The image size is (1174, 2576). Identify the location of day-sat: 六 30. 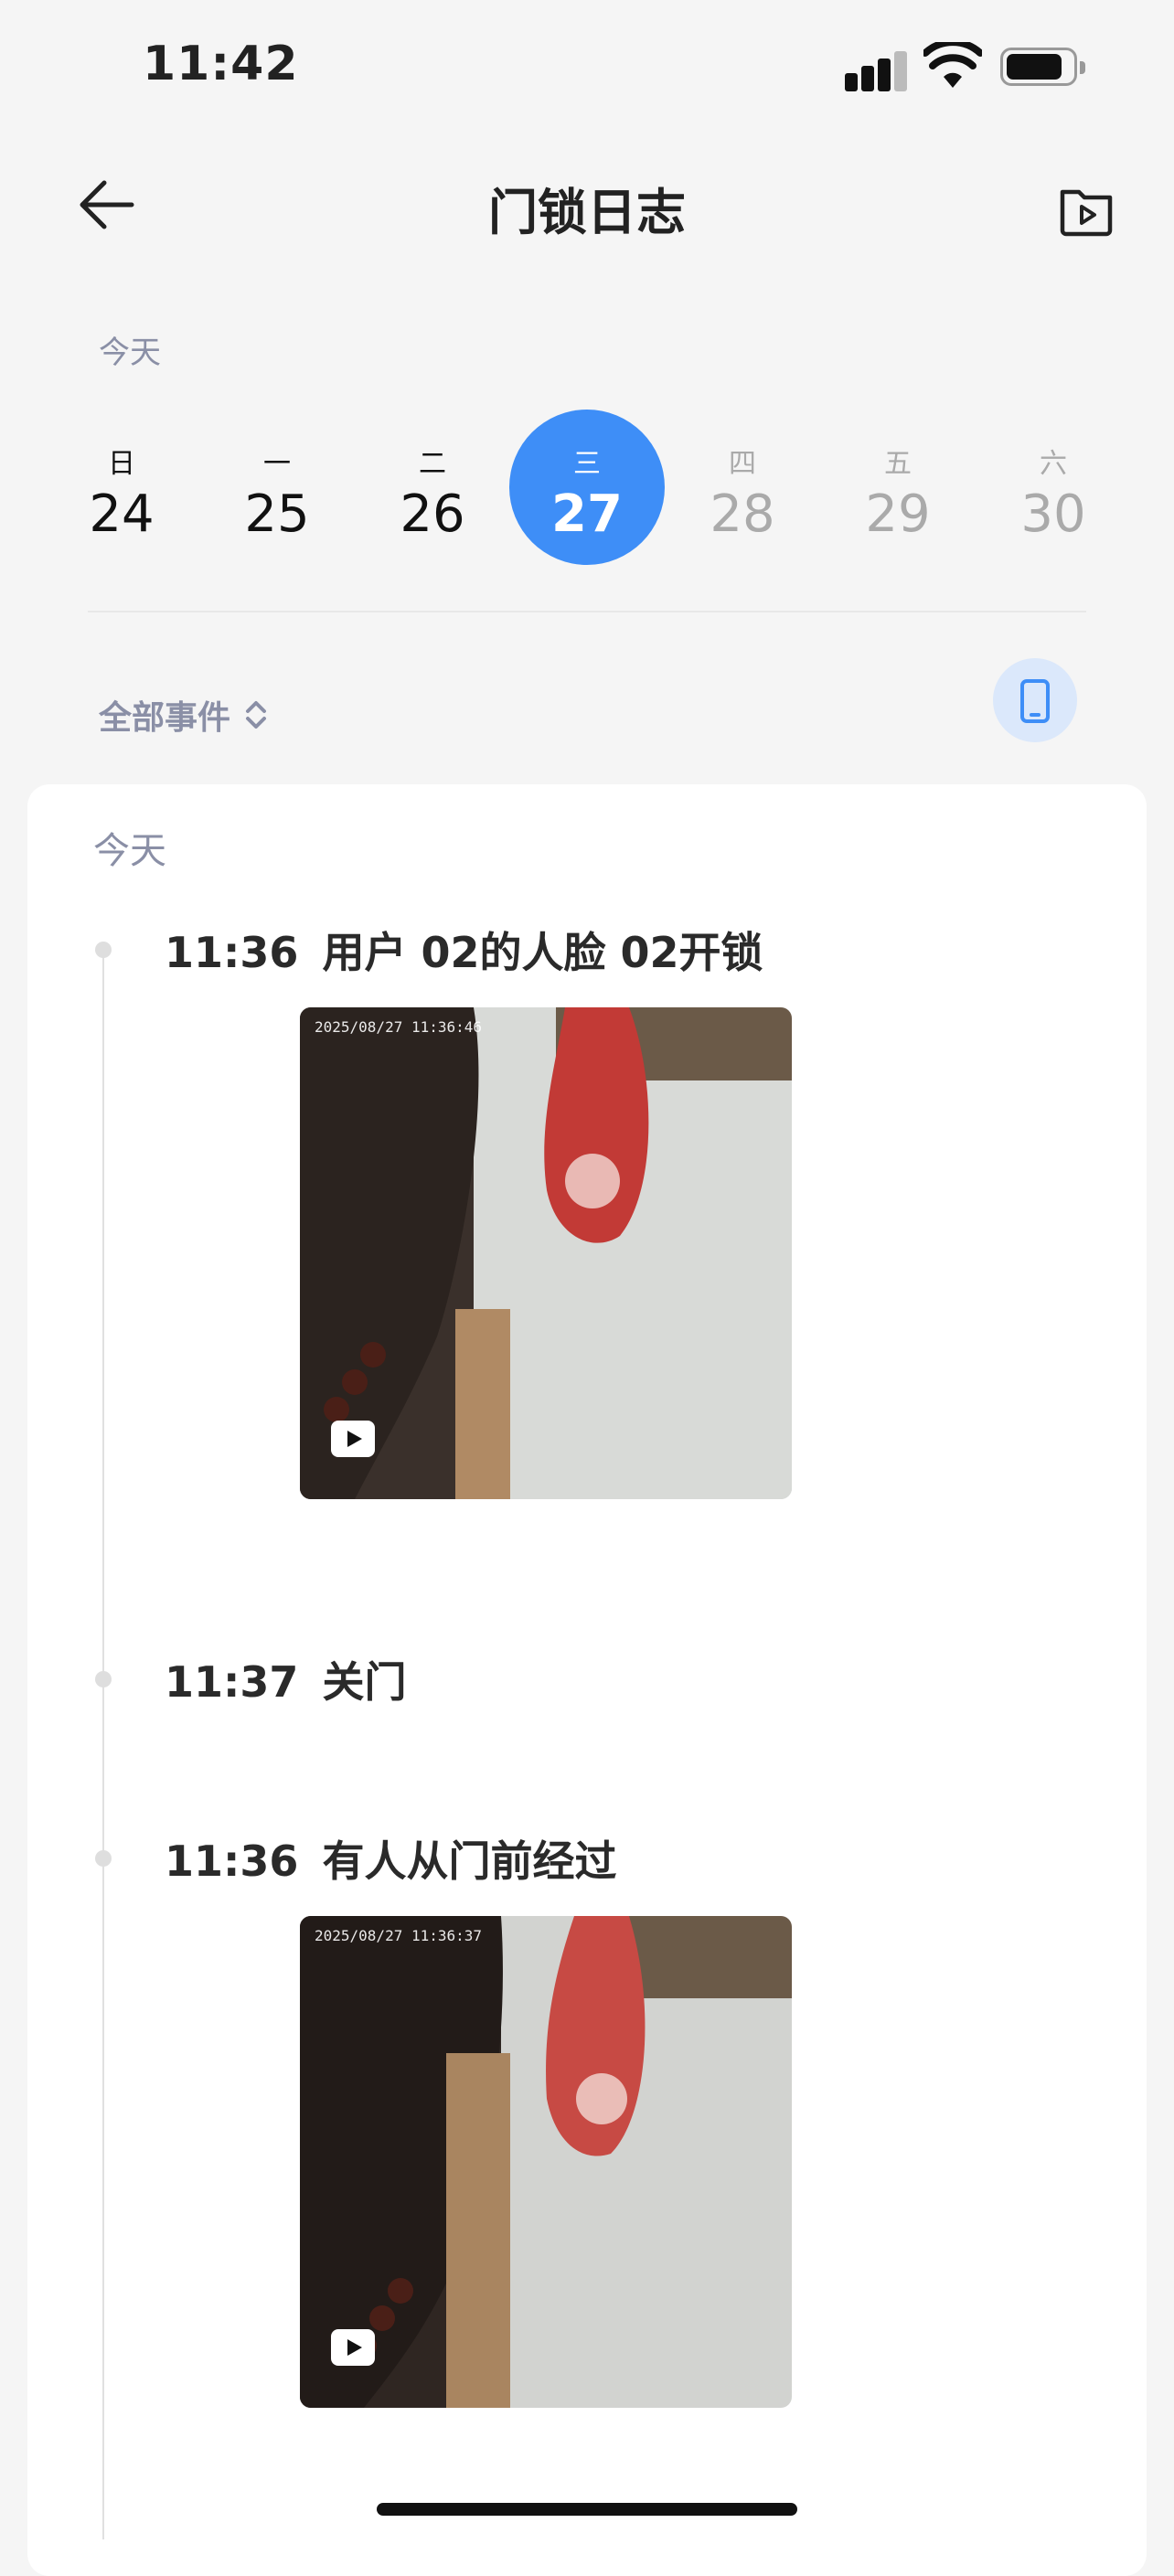
(1053, 487).